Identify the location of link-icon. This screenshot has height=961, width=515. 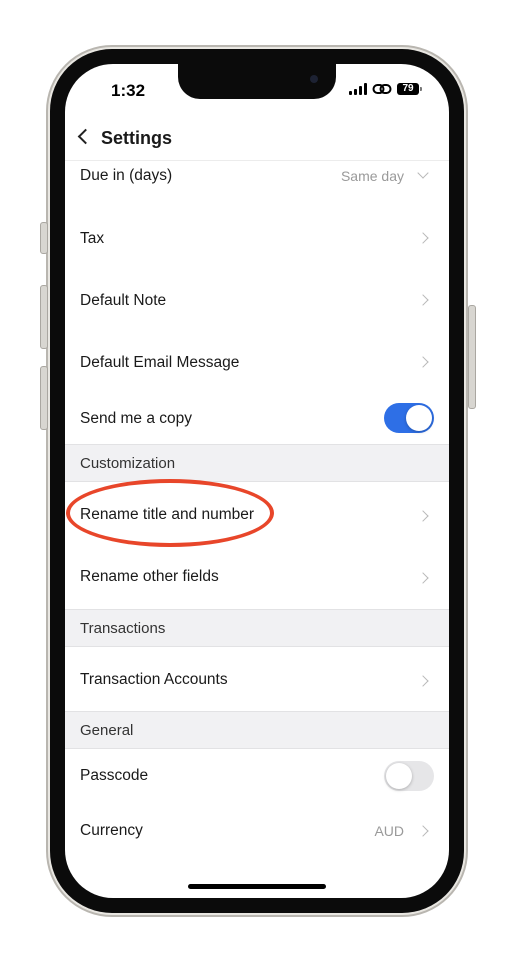
(382, 89).